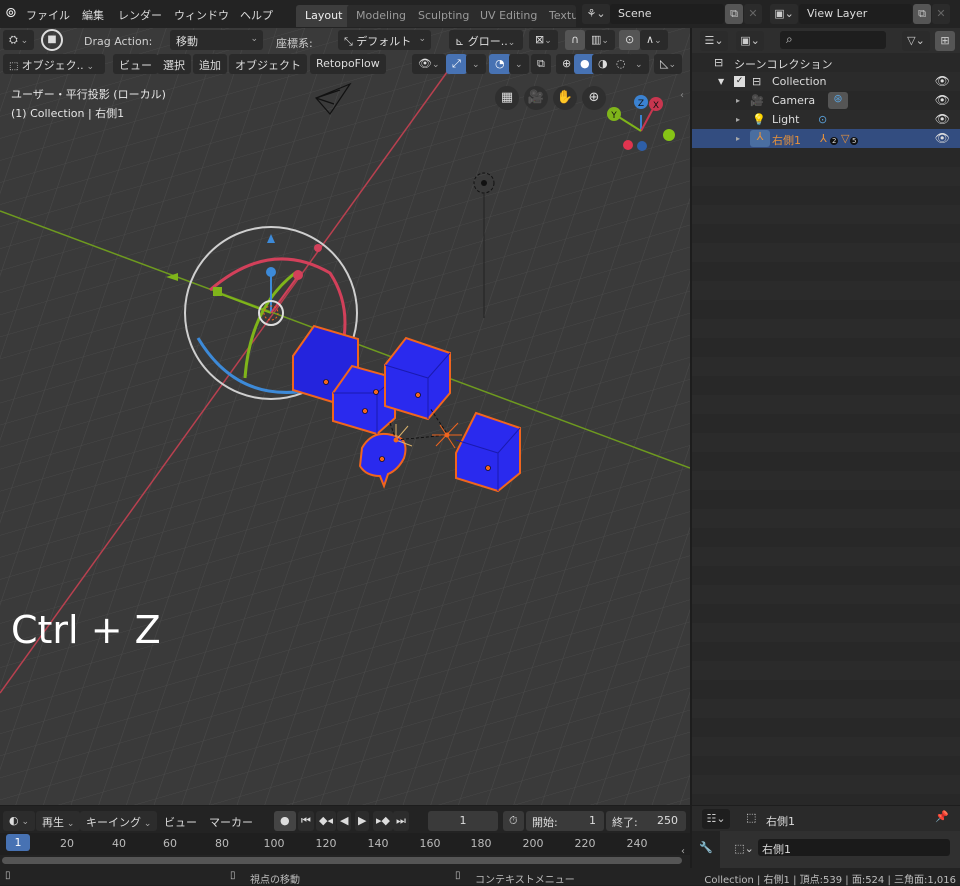  I want to click on mesh-data-icon: ▽, so click(845, 138).